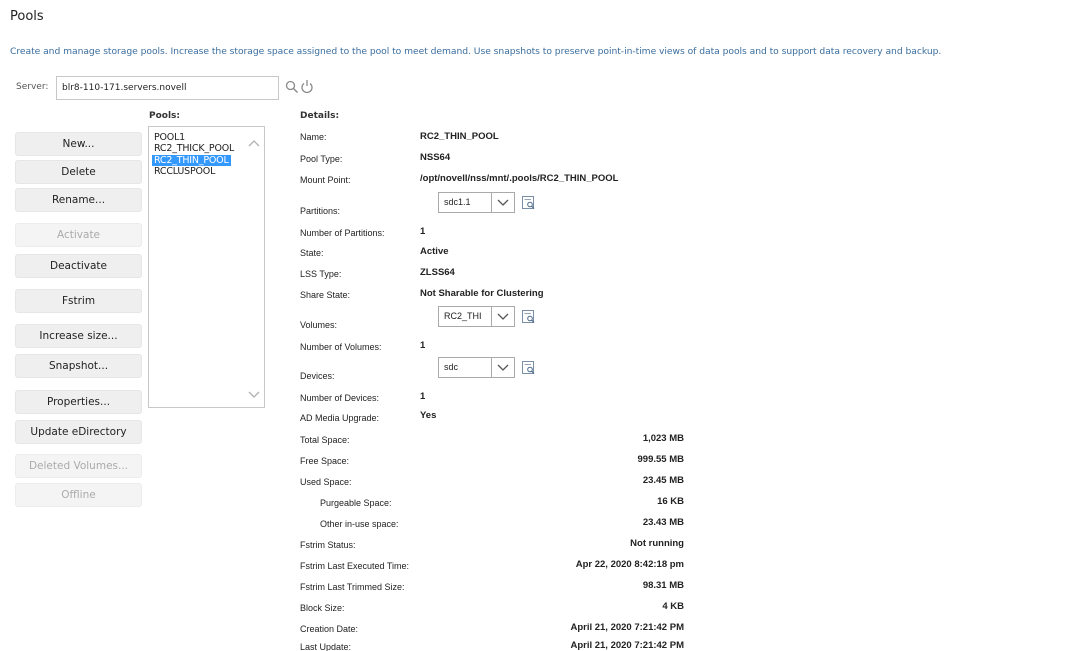  What do you see at coordinates (459, 136) in the screenshot?
I see `name-value: RC2_THIN_POOL` at bounding box center [459, 136].